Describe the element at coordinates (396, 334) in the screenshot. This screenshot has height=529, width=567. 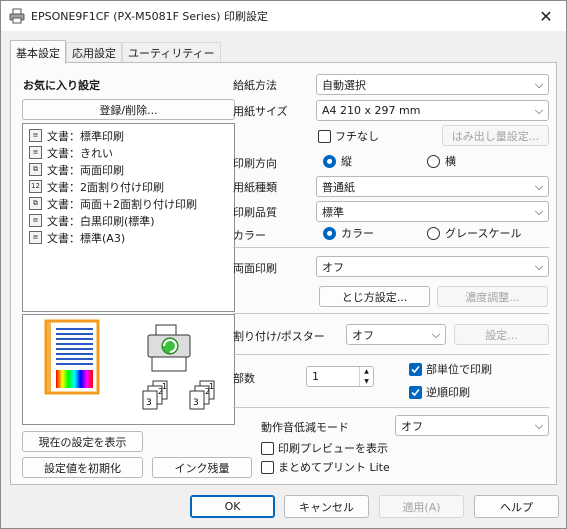
I see `layout-poster-select: オフ ⌵` at that location.